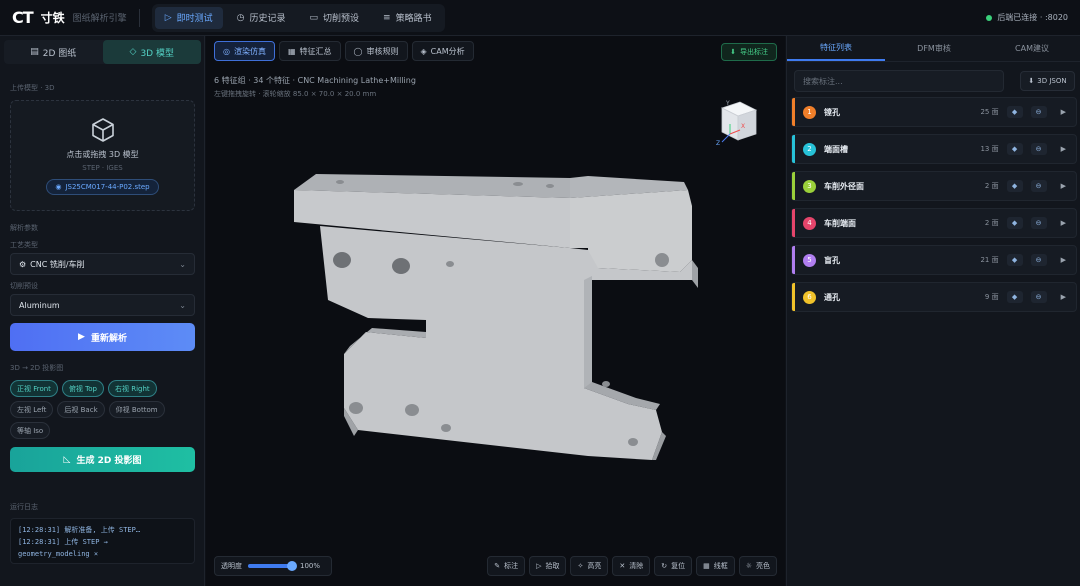 Image resolution: width=1080 pixels, height=586 pixels. What do you see at coordinates (182, 264) in the screenshot?
I see `chevron-down-icon: ⌄` at bounding box center [182, 264].